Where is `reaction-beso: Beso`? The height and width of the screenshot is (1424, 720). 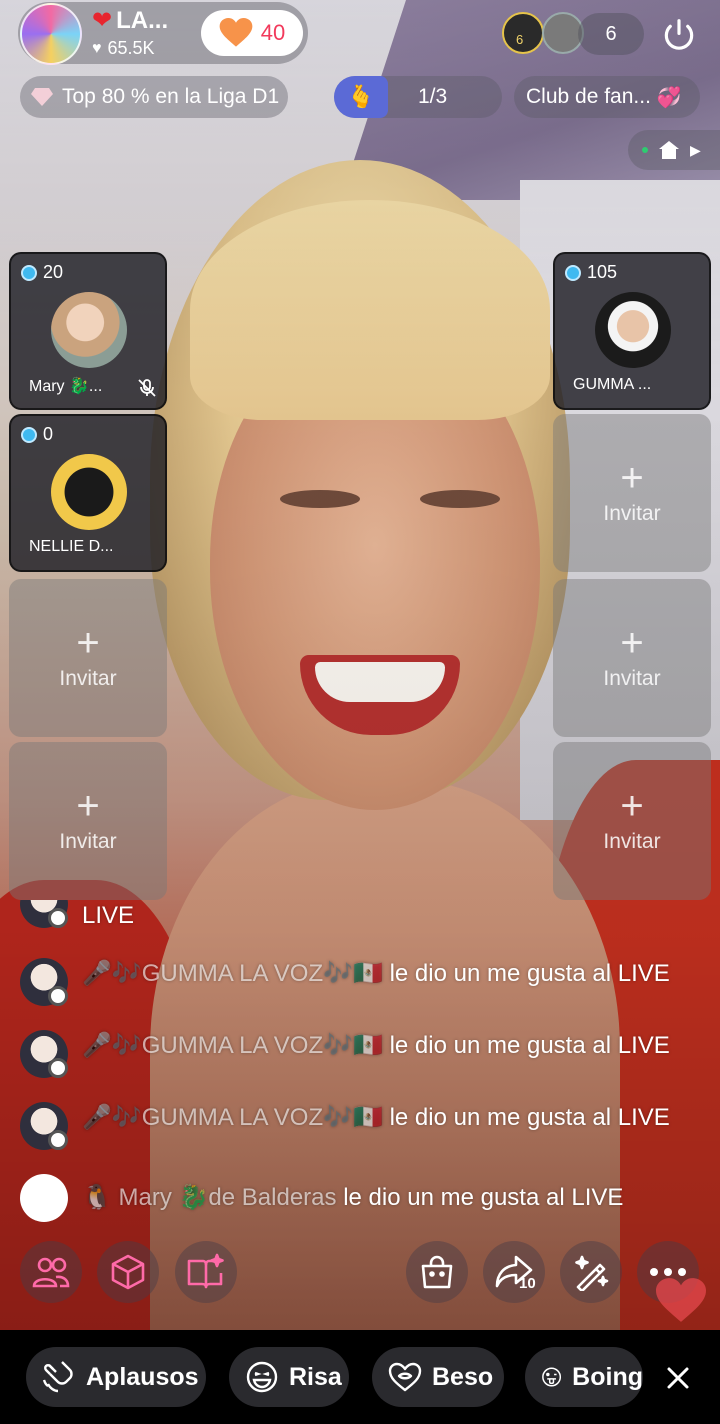
reaction-beso: Beso is located at coordinates (438, 1377).